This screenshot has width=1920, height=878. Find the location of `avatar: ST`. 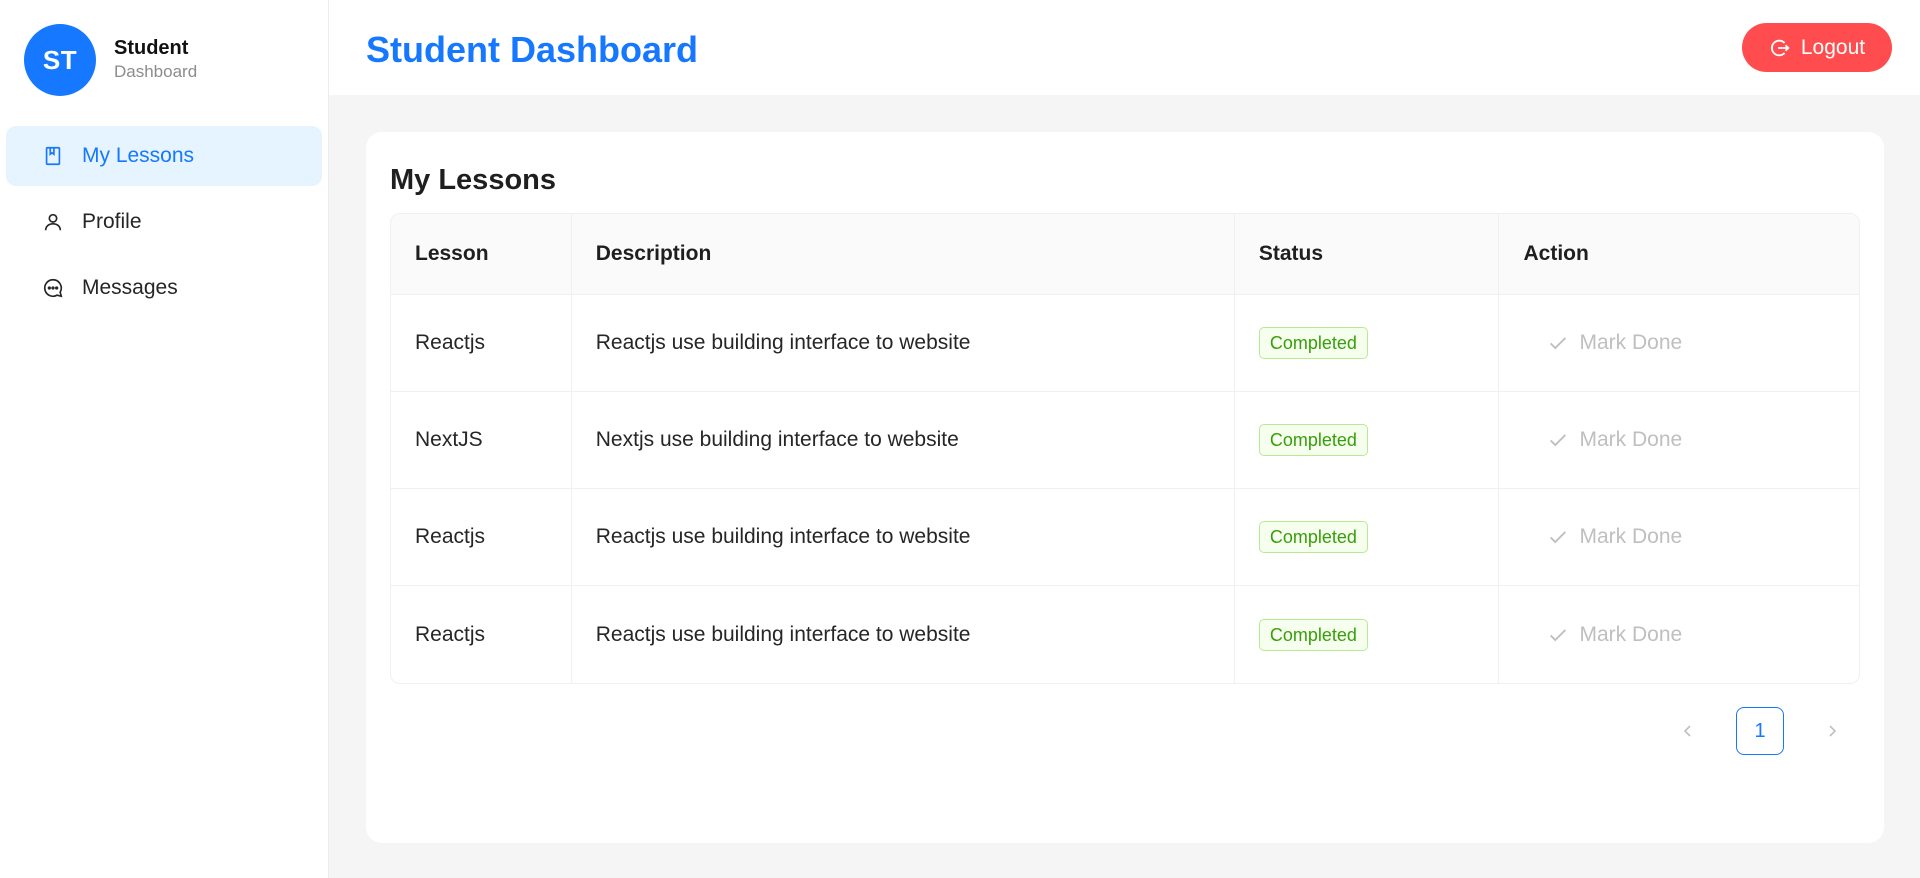

avatar: ST is located at coordinates (60, 60).